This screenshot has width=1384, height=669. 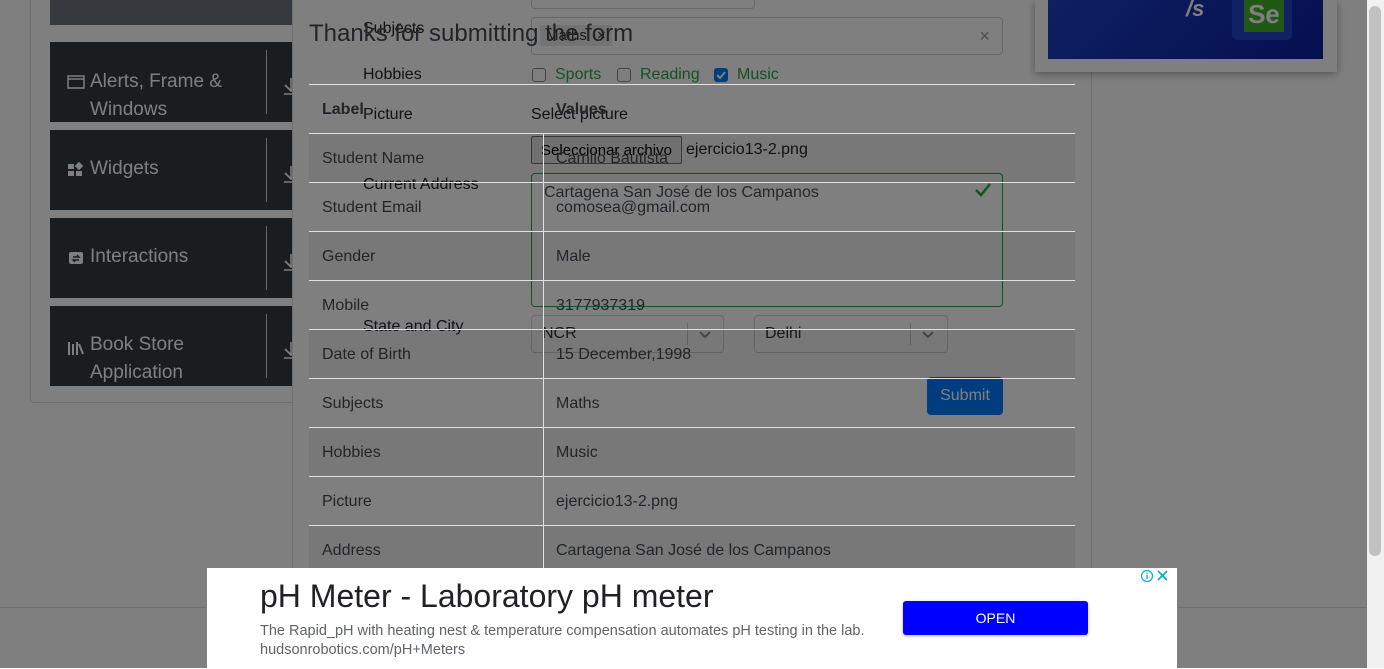 What do you see at coordinates (692, 108) in the screenshot?
I see `table-header: Label Values` at bounding box center [692, 108].